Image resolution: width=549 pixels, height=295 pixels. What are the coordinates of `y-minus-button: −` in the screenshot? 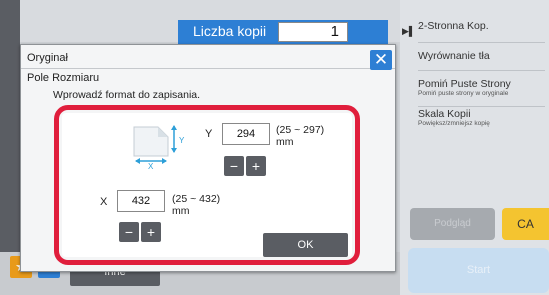 It's located at (234, 166).